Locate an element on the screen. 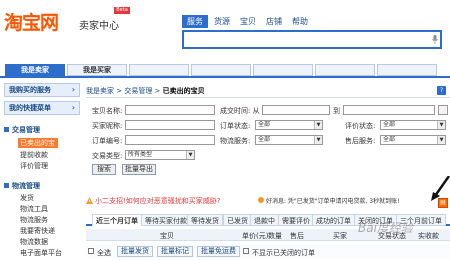  sidebar-item-sold-items: 已卖出的宝贝 is located at coordinates (38, 147).